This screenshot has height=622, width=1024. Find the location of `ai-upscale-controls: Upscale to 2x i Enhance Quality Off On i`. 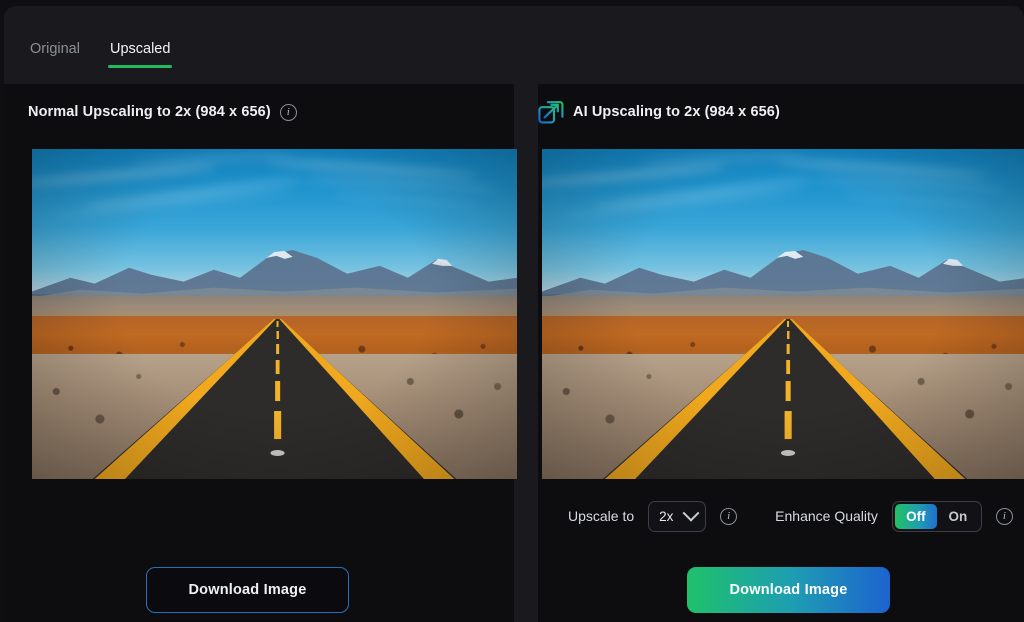

ai-upscale-controls: Upscale to 2x i Enhance Quality Off On i is located at coordinates (790, 516).